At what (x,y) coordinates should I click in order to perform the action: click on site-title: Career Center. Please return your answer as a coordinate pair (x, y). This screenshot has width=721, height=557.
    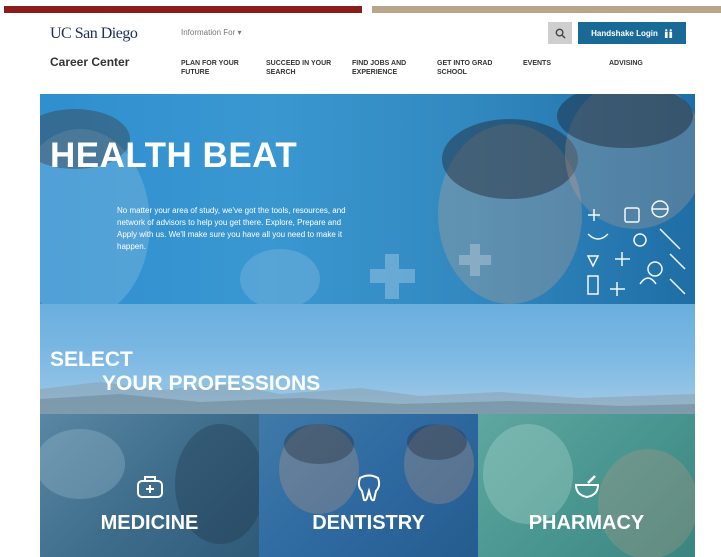
    Looking at the image, I should click on (89, 62).